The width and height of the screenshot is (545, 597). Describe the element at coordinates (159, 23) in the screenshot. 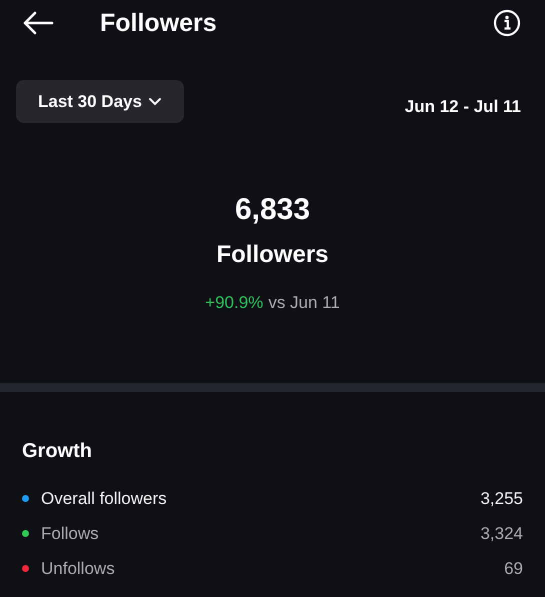

I see `page-title: Followers` at that location.